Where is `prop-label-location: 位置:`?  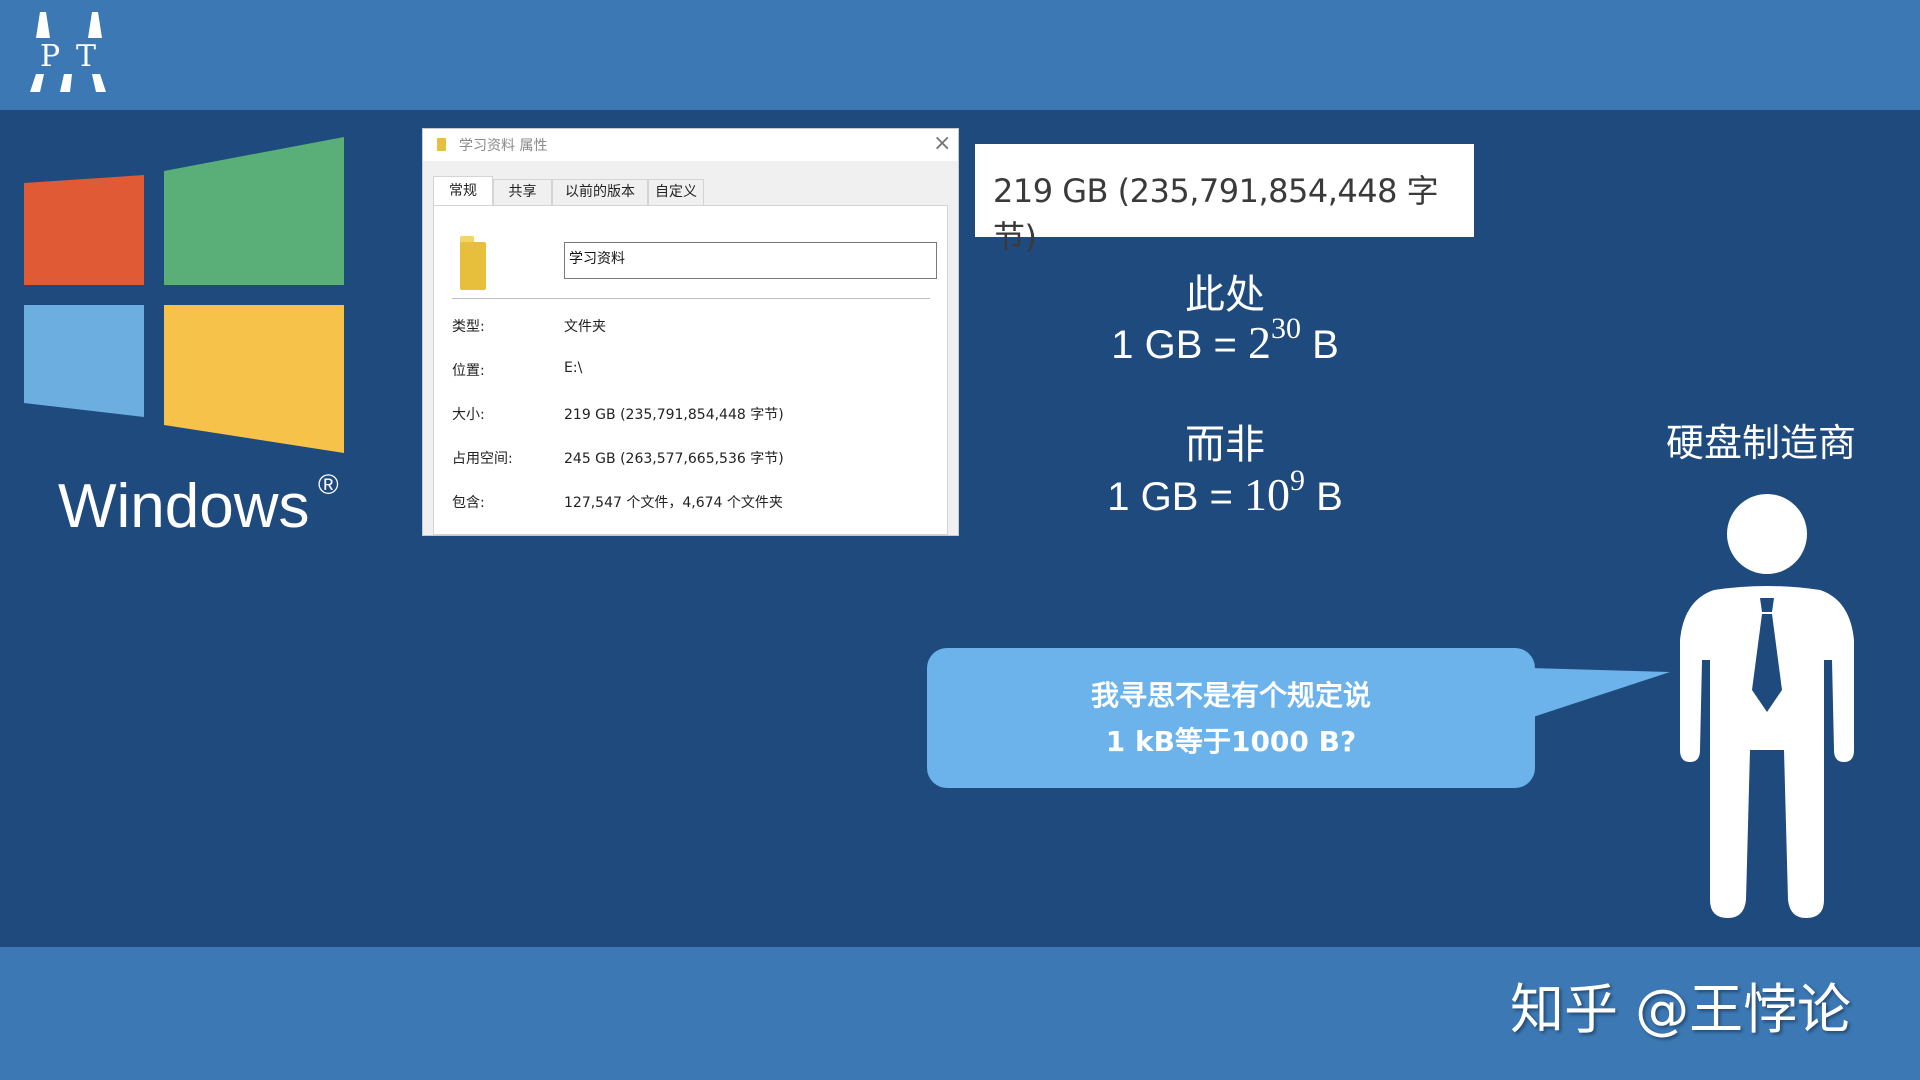
prop-label-location: 位置: is located at coordinates (468, 371).